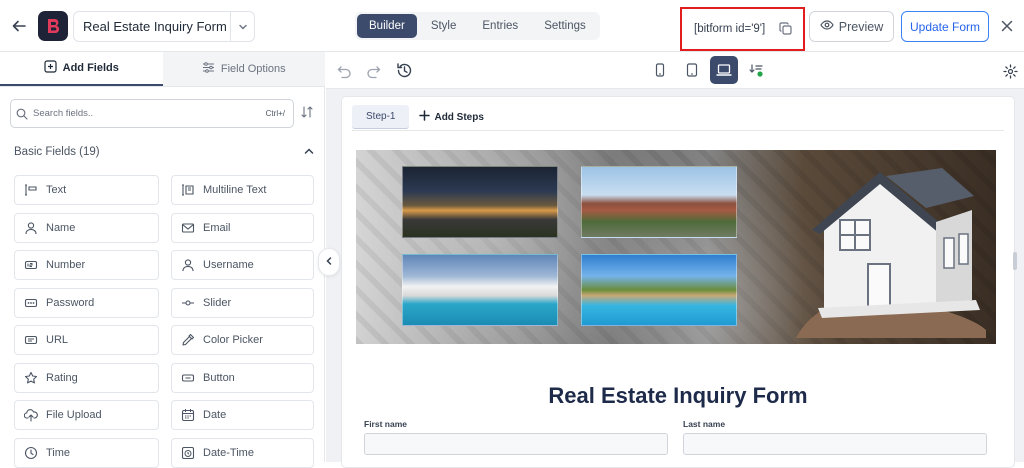 The width and height of the screenshot is (1024, 468). Describe the element at coordinates (308, 113) in the screenshot. I see `sort-icon` at that location.